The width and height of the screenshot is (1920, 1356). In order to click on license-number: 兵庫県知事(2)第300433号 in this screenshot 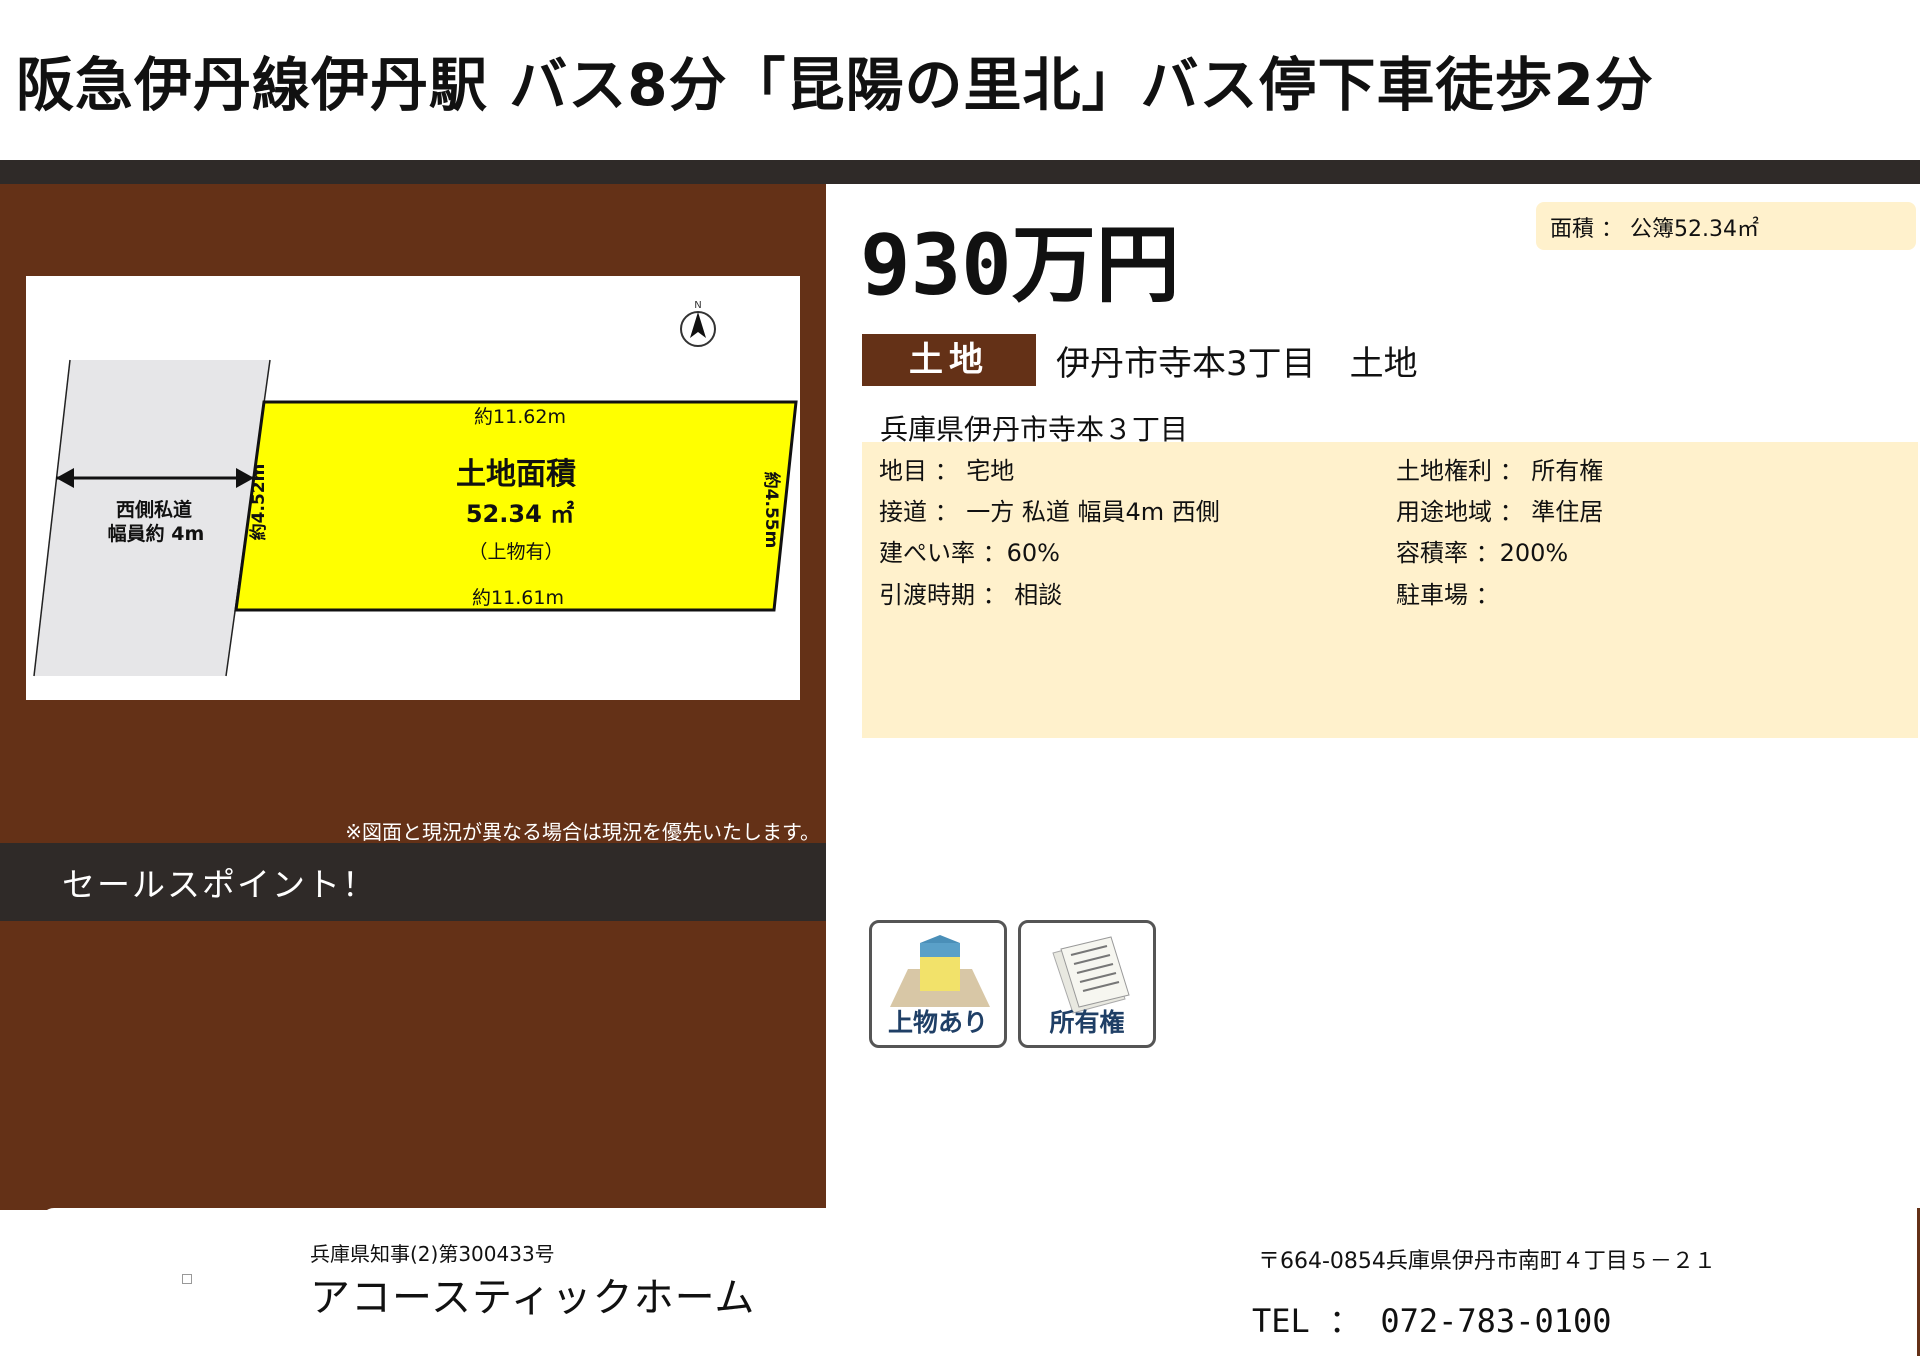, I will do `click(432, 1254)`.